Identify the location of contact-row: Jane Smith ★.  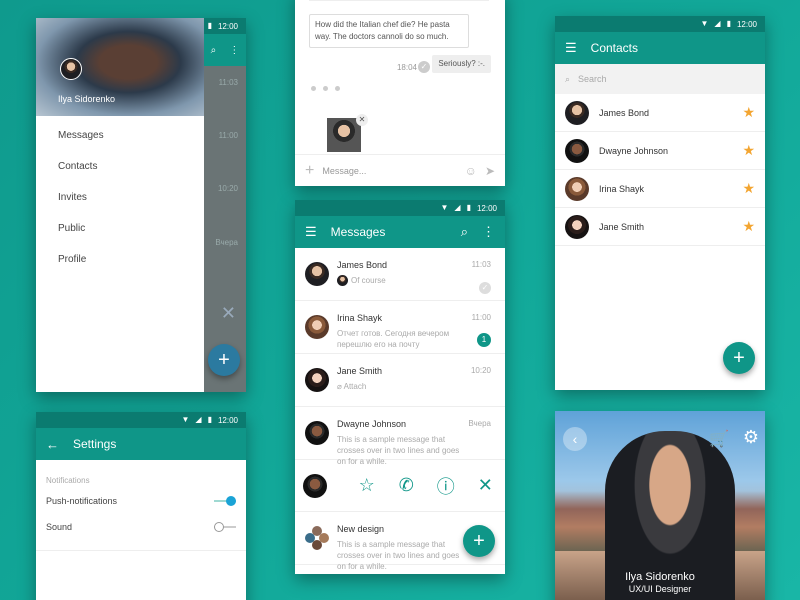
(660, 227).